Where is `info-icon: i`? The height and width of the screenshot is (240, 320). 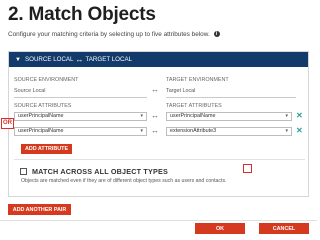
info-icon: i is located at coordinates (216, 34).